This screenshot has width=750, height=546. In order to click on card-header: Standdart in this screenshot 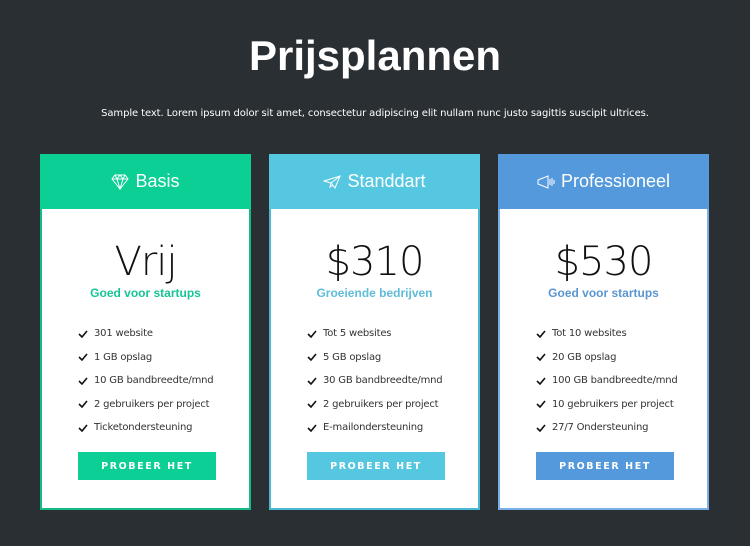, I will do `click(374, 181)`.